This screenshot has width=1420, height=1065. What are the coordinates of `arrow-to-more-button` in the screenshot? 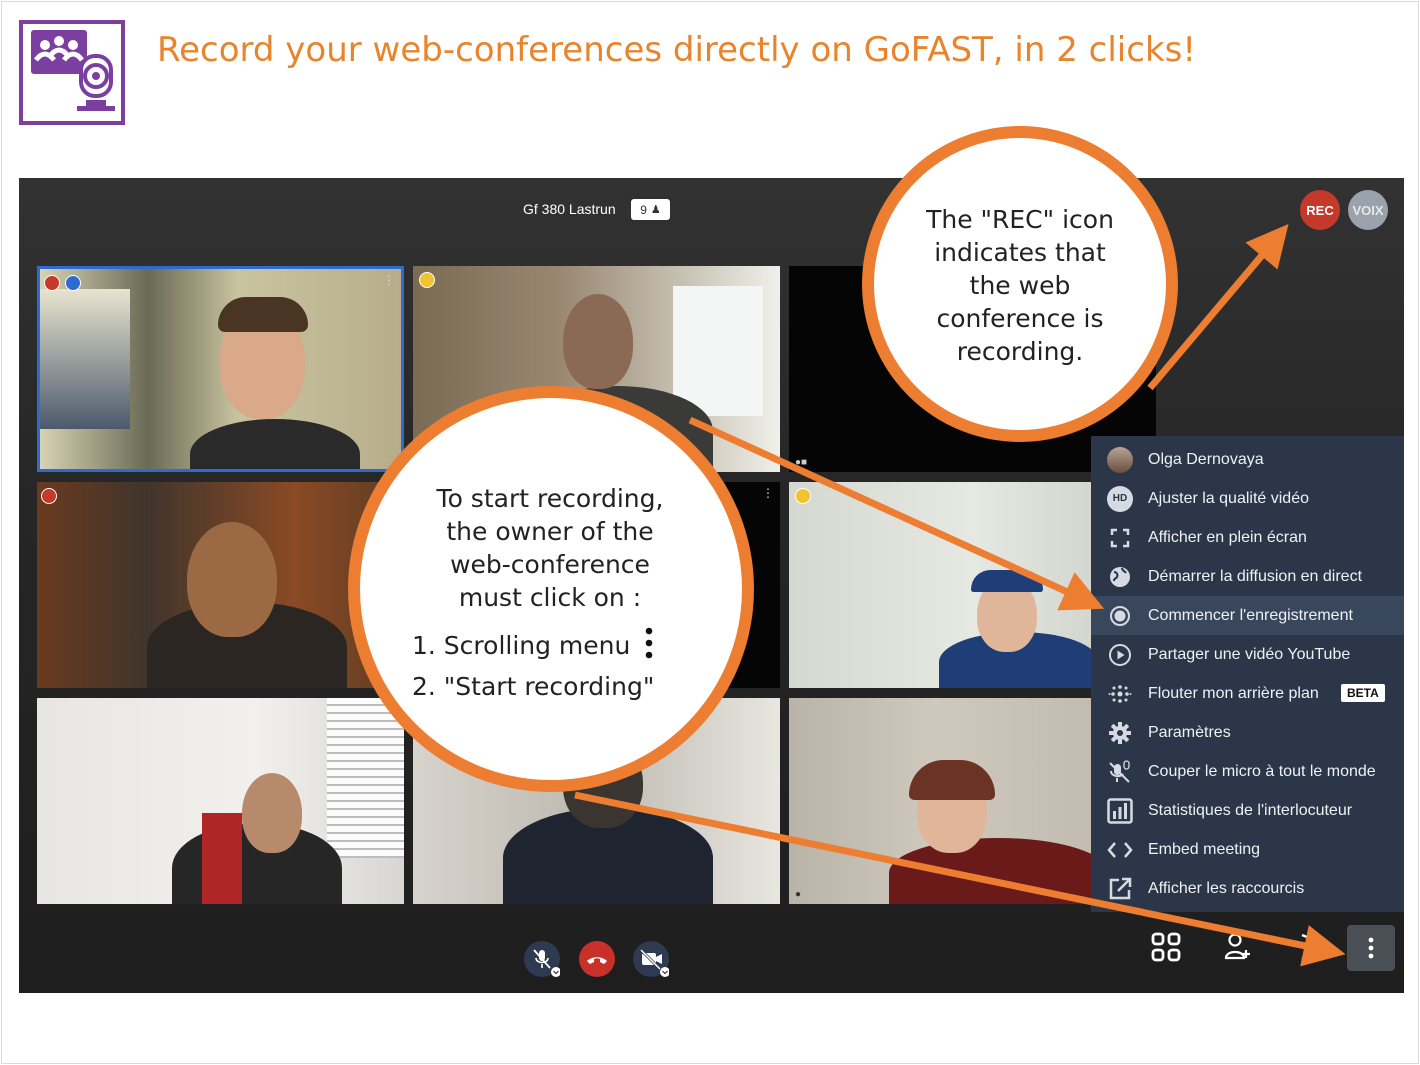 It's located at (960, 879).